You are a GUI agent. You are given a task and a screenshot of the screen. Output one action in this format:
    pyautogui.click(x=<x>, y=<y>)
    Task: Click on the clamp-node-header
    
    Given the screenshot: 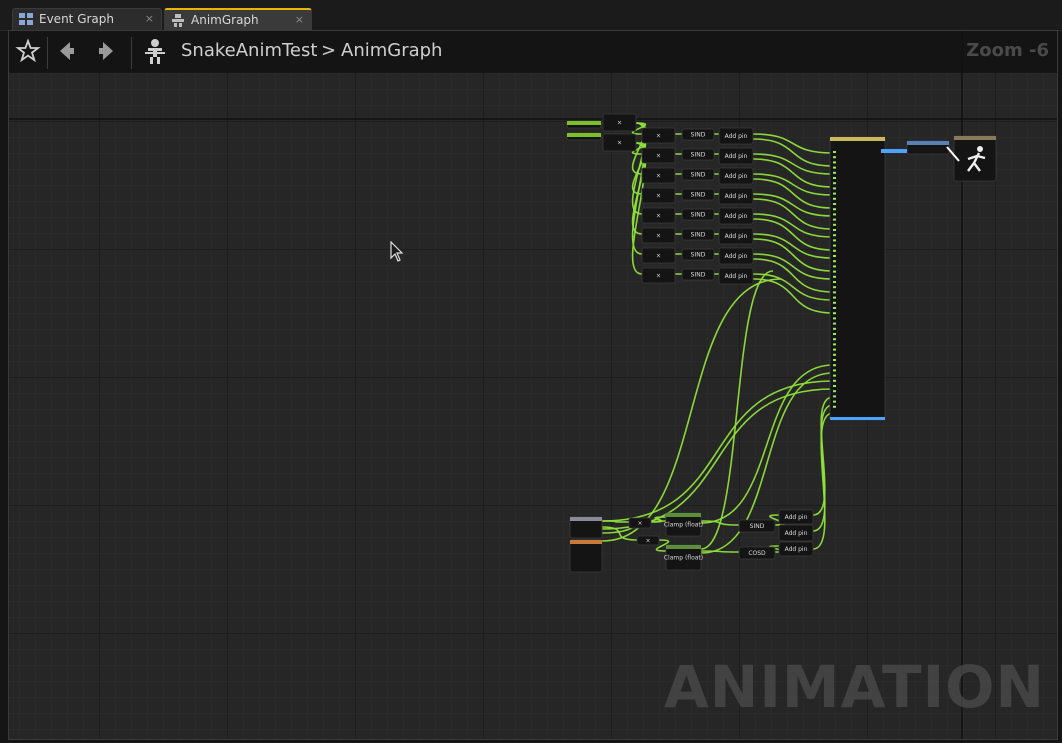 What is the action you would take?
    pyautogui.click(x=683, y=547)
    